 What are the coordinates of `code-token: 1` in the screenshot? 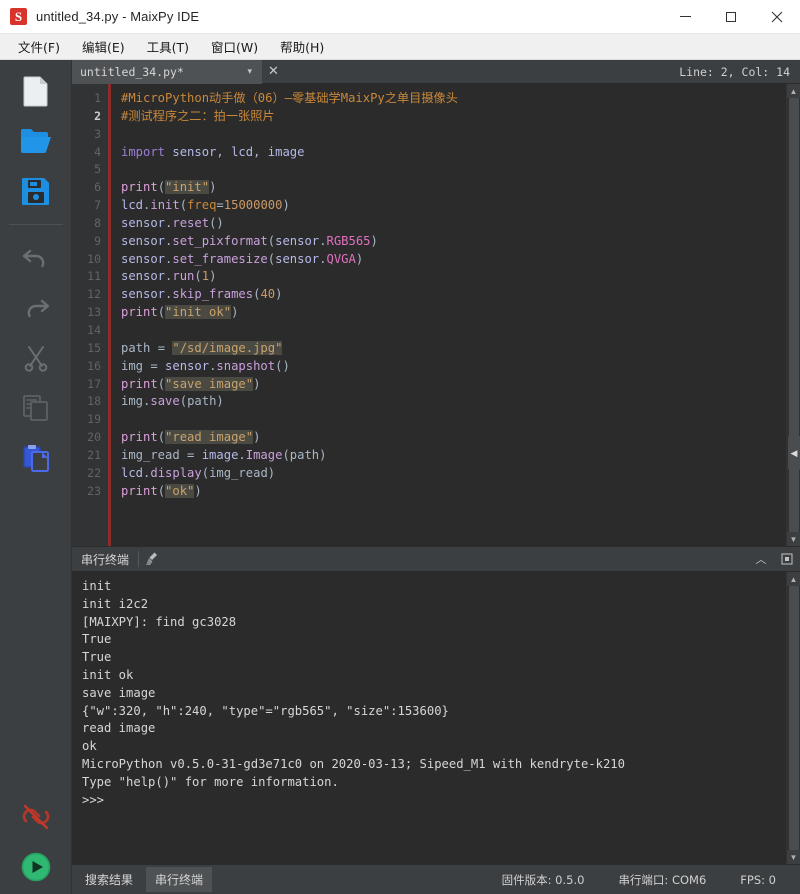 It's located at (205, 276).